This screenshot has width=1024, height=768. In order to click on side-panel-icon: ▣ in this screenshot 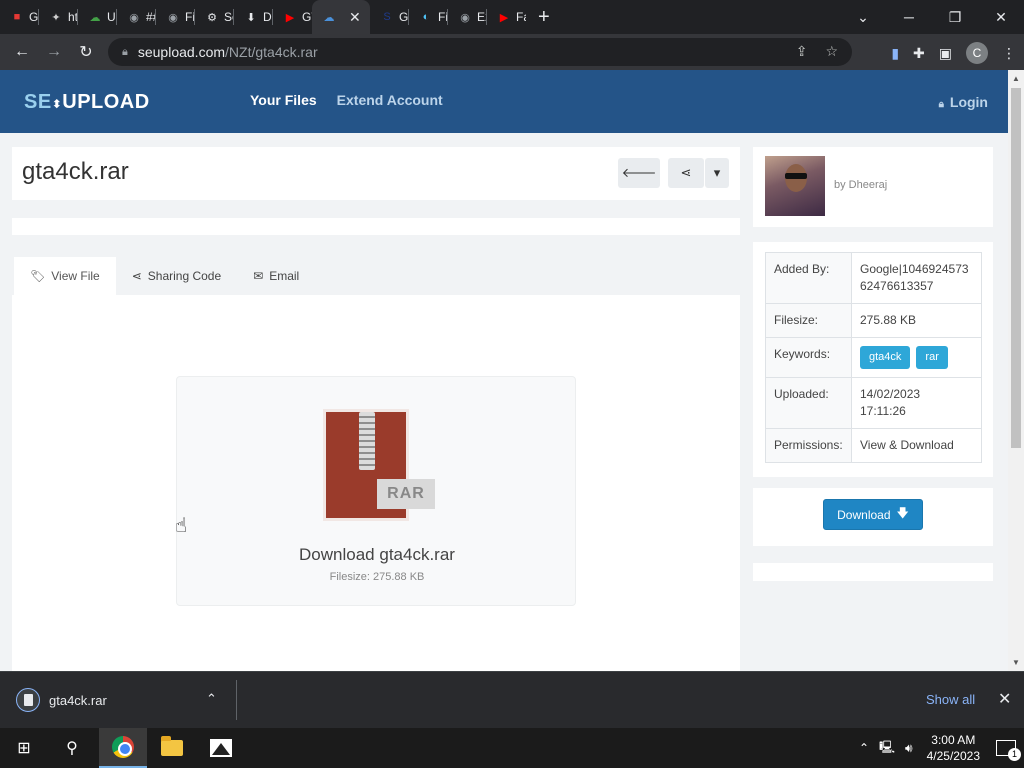, I will do `click(945, 53)`.